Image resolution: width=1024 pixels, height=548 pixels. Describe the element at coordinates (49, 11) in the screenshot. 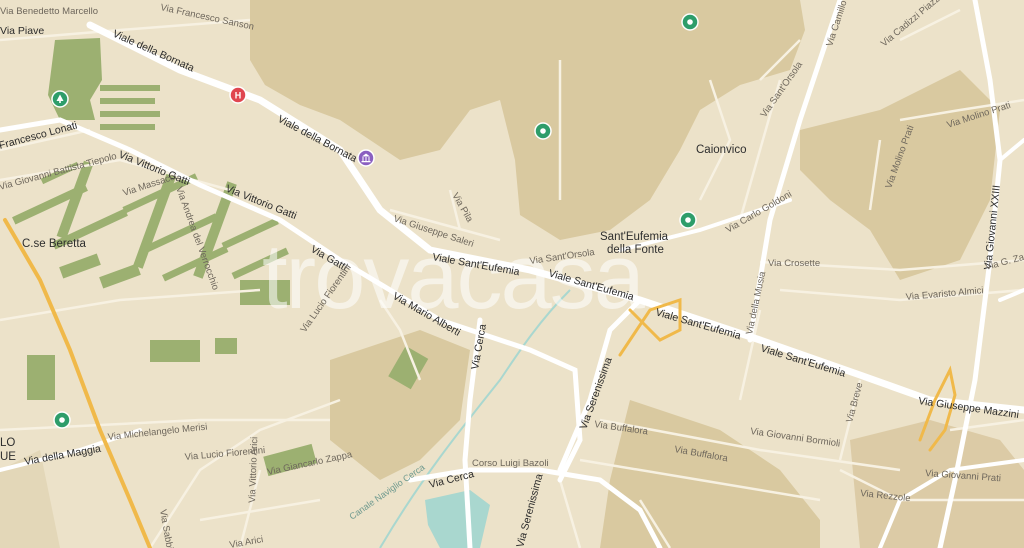

I see `street-label-benedetto-marcello: Via Benedetto Marcello` at that location.